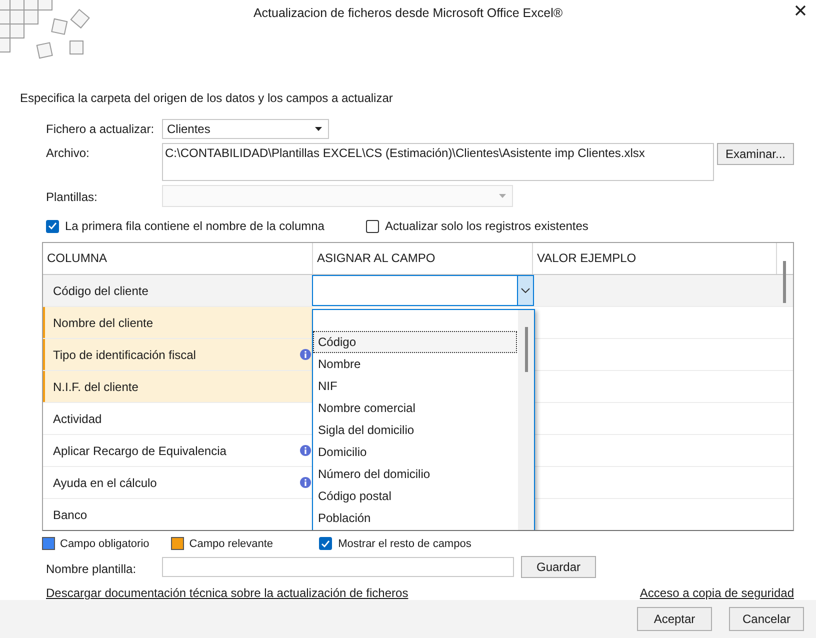 This screenshot has height=638, width=816. What do you see at coordinates (72, 196) in the screenshot?
I see `field-label: Plantillas:` at bounding box center [72, 196].